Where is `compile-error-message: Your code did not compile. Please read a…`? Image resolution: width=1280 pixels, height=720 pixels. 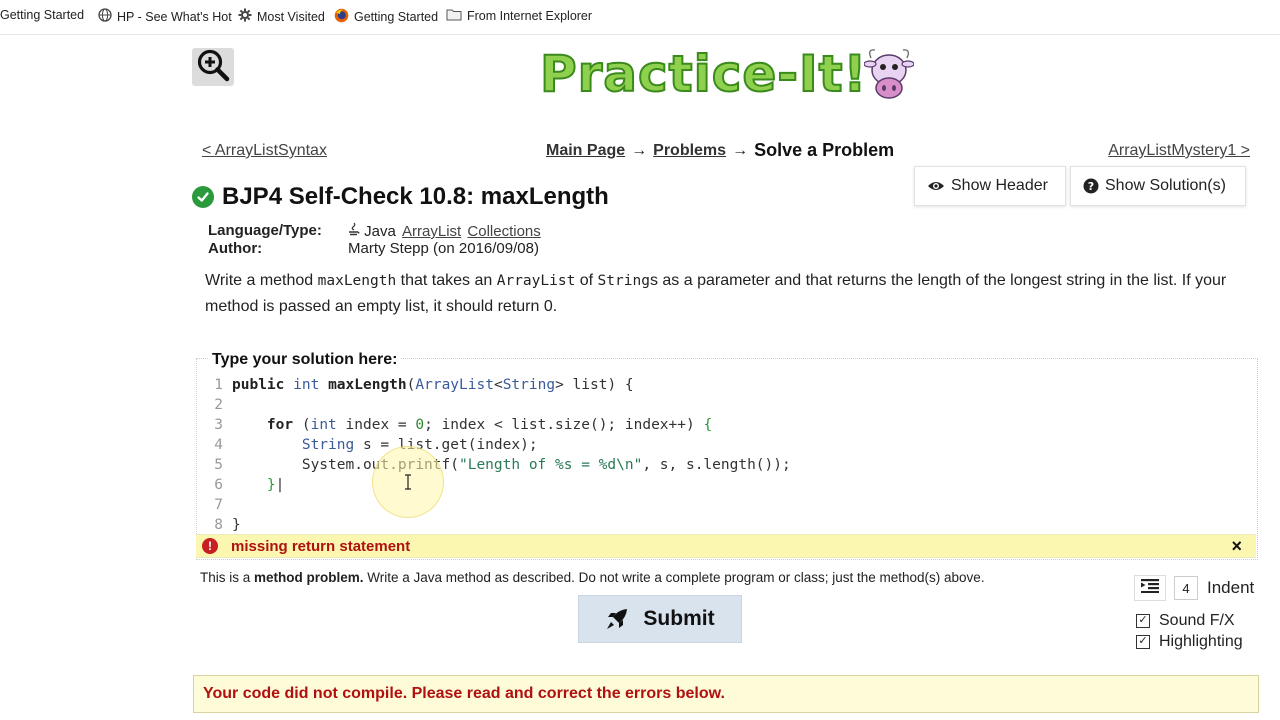 compile-error-message: Your code did not compile. Please read a… is located at coordinates (464, 693).